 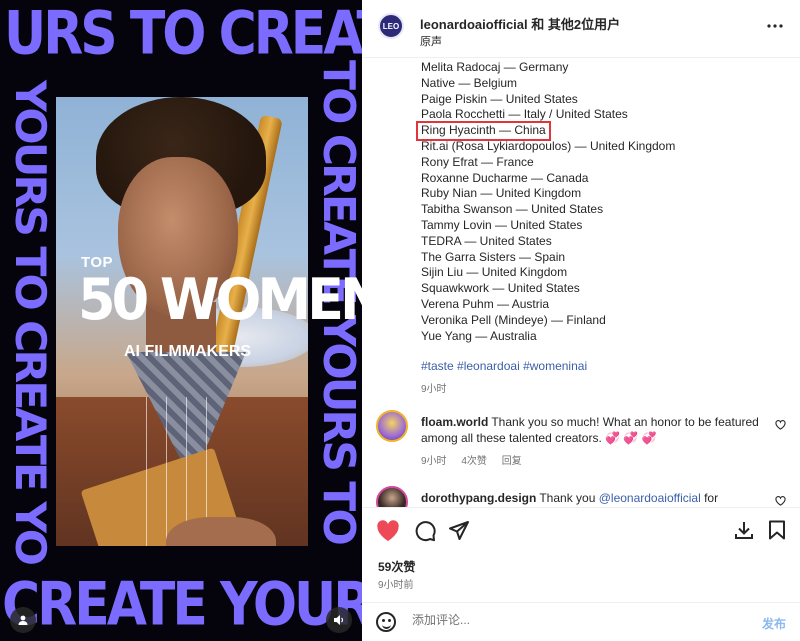 I want to click on header-usernames: leonardoaiofficial 和 其他2位用户, so click(x=520, y=23).